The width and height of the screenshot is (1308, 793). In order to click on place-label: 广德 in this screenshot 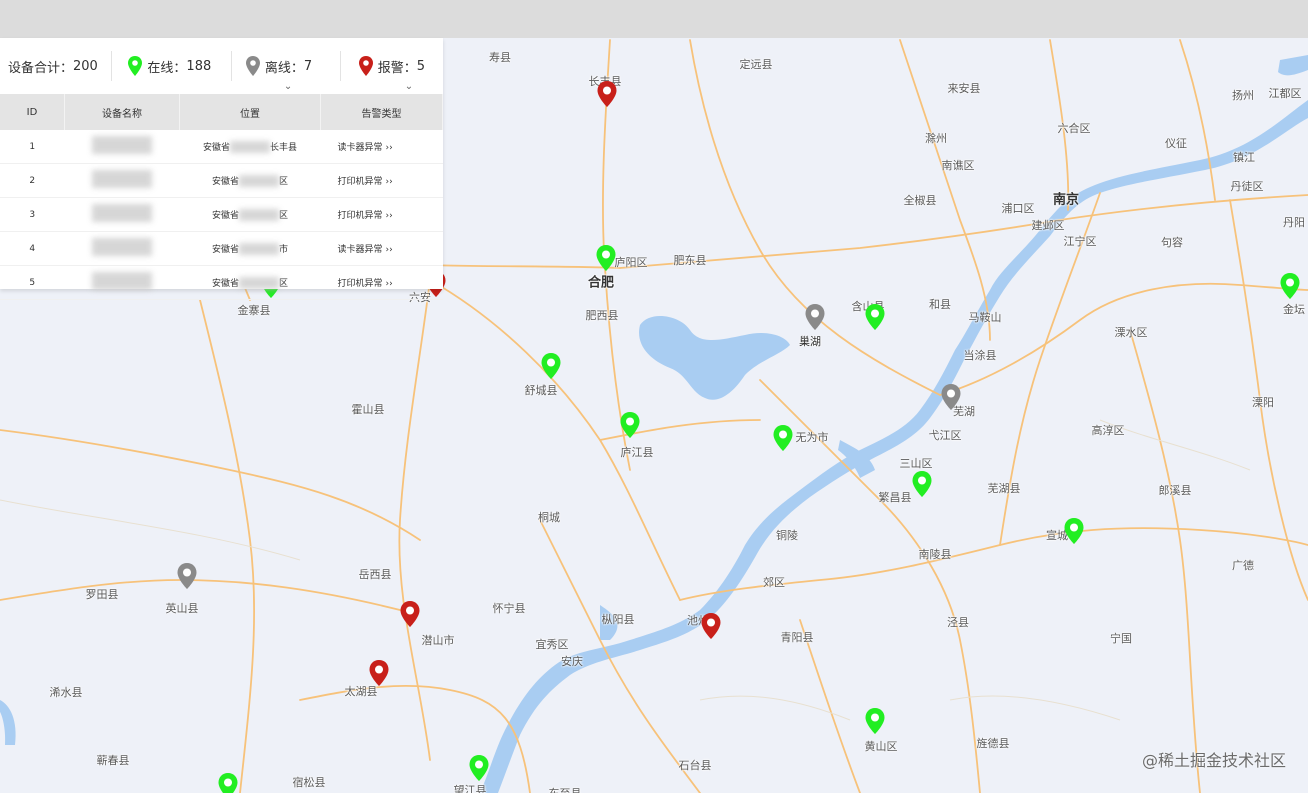, I will do `click(1243, 565)`.